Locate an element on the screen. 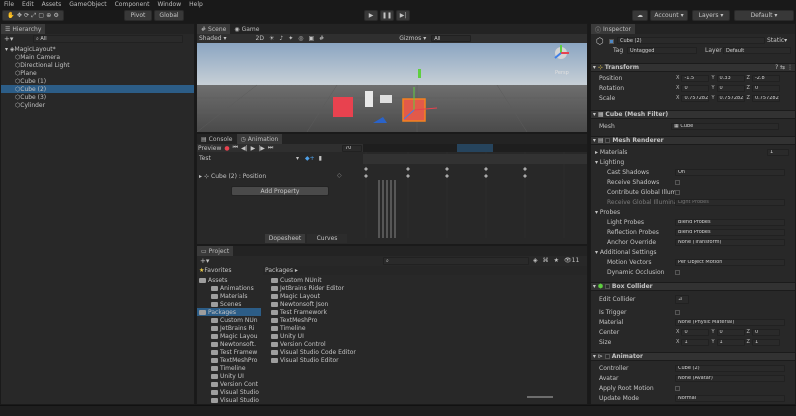  menu-edit: Edit is located at coordinates (28, 4).